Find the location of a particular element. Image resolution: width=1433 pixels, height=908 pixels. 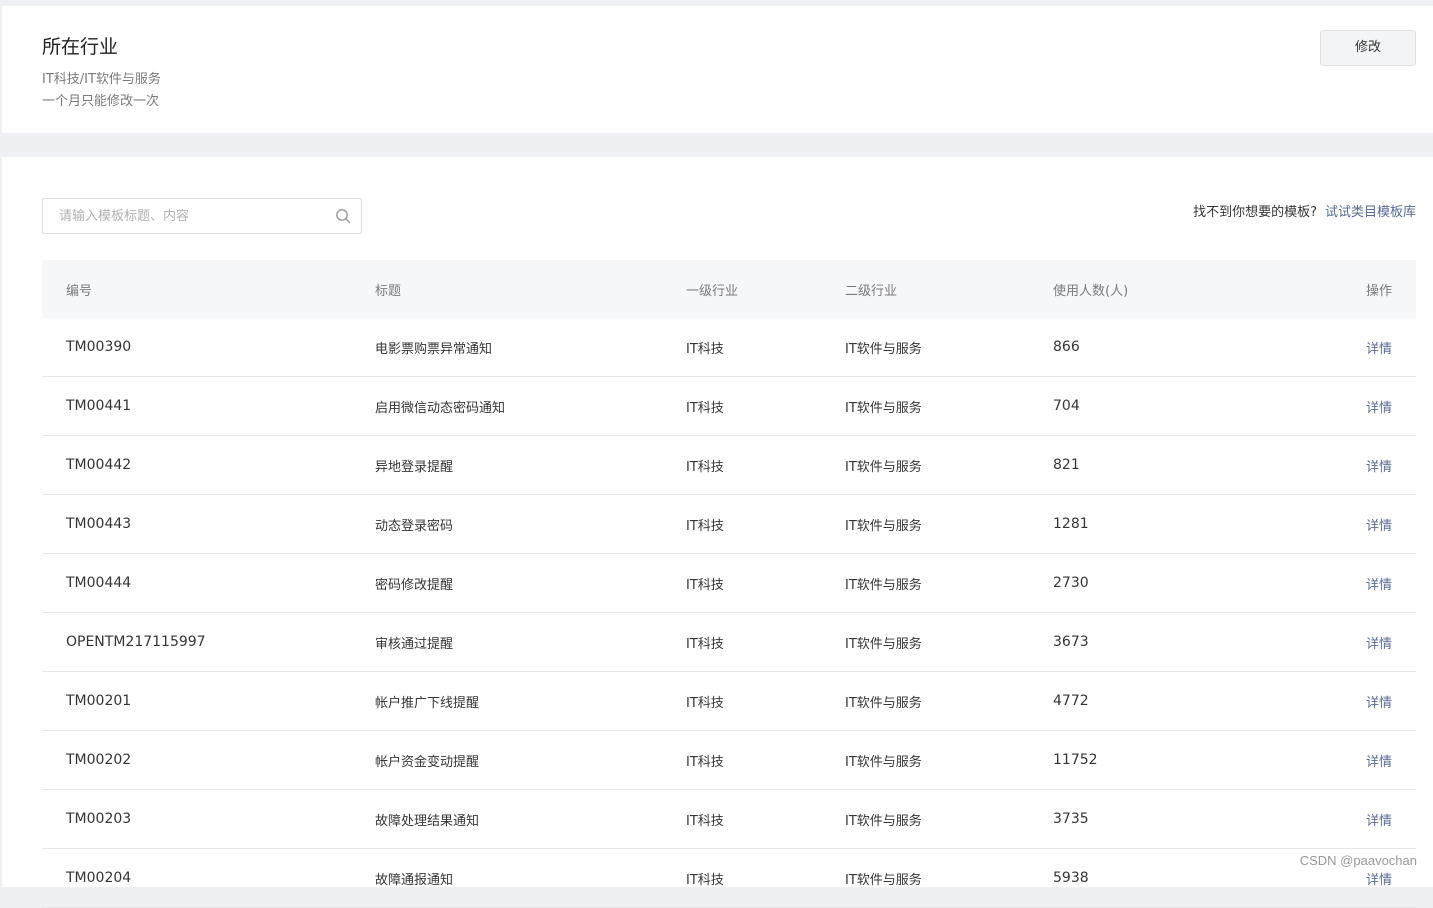

template-hint: 找不到你想要的模板? 试试类目模板库 is located at coordinates (1304, 210).